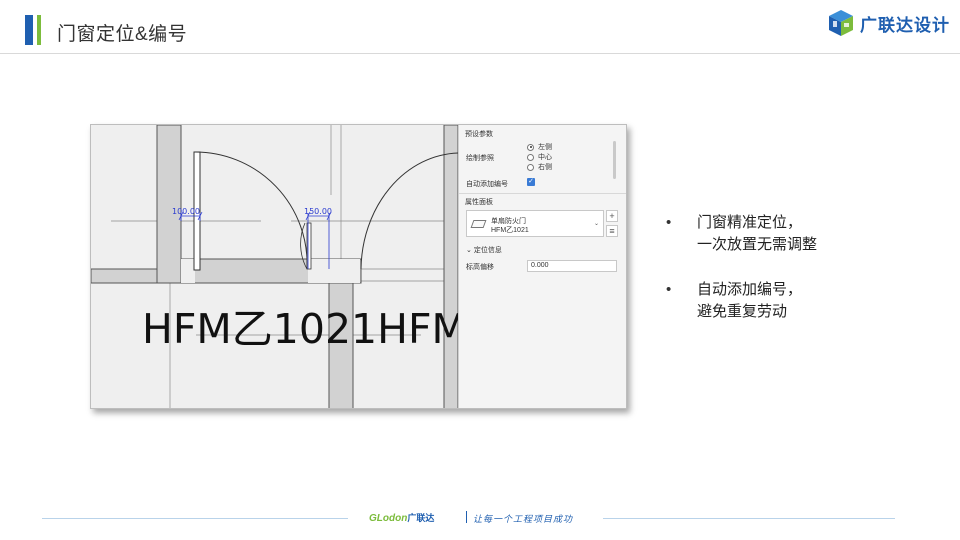 The width and height of the screenshot is (960, 540). Describe the element at coordinates (750, 289) in the screenshot. I see `bullet-text: 自动添加编号，` at that location.